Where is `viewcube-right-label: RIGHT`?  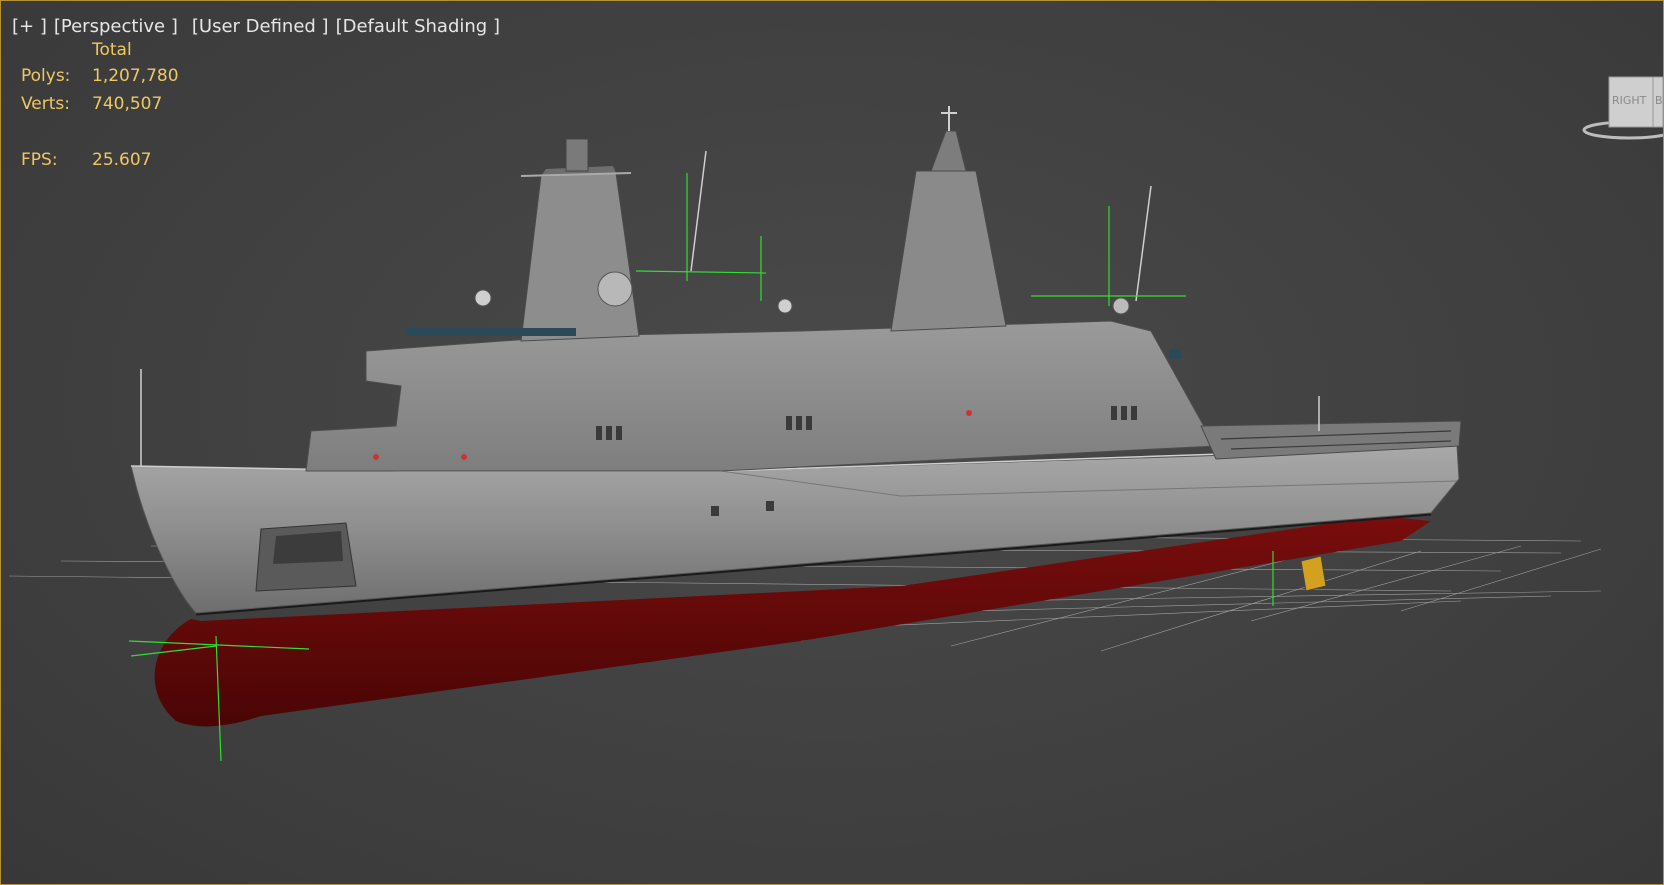 viewcube-right-label: RIGHT is located at coordinates (1629, 100).